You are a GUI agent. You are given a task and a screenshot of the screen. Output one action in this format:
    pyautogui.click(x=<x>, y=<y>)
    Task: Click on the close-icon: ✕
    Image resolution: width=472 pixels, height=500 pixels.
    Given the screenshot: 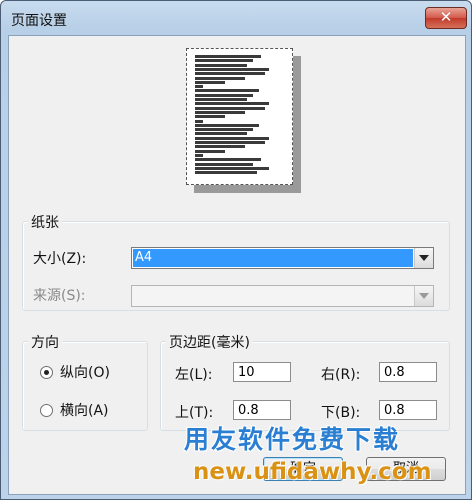 What is the action you would take?
    pyautogui.click(x=446, y=17)
    